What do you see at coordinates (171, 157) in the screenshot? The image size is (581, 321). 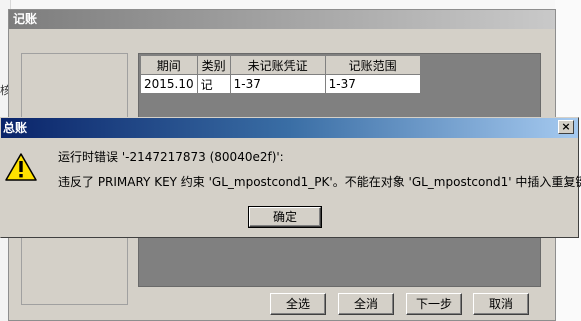 I see `error-code-text: 运行时错误 '-2147217873 (80040e2f)':` at bounding box center [171, 157].